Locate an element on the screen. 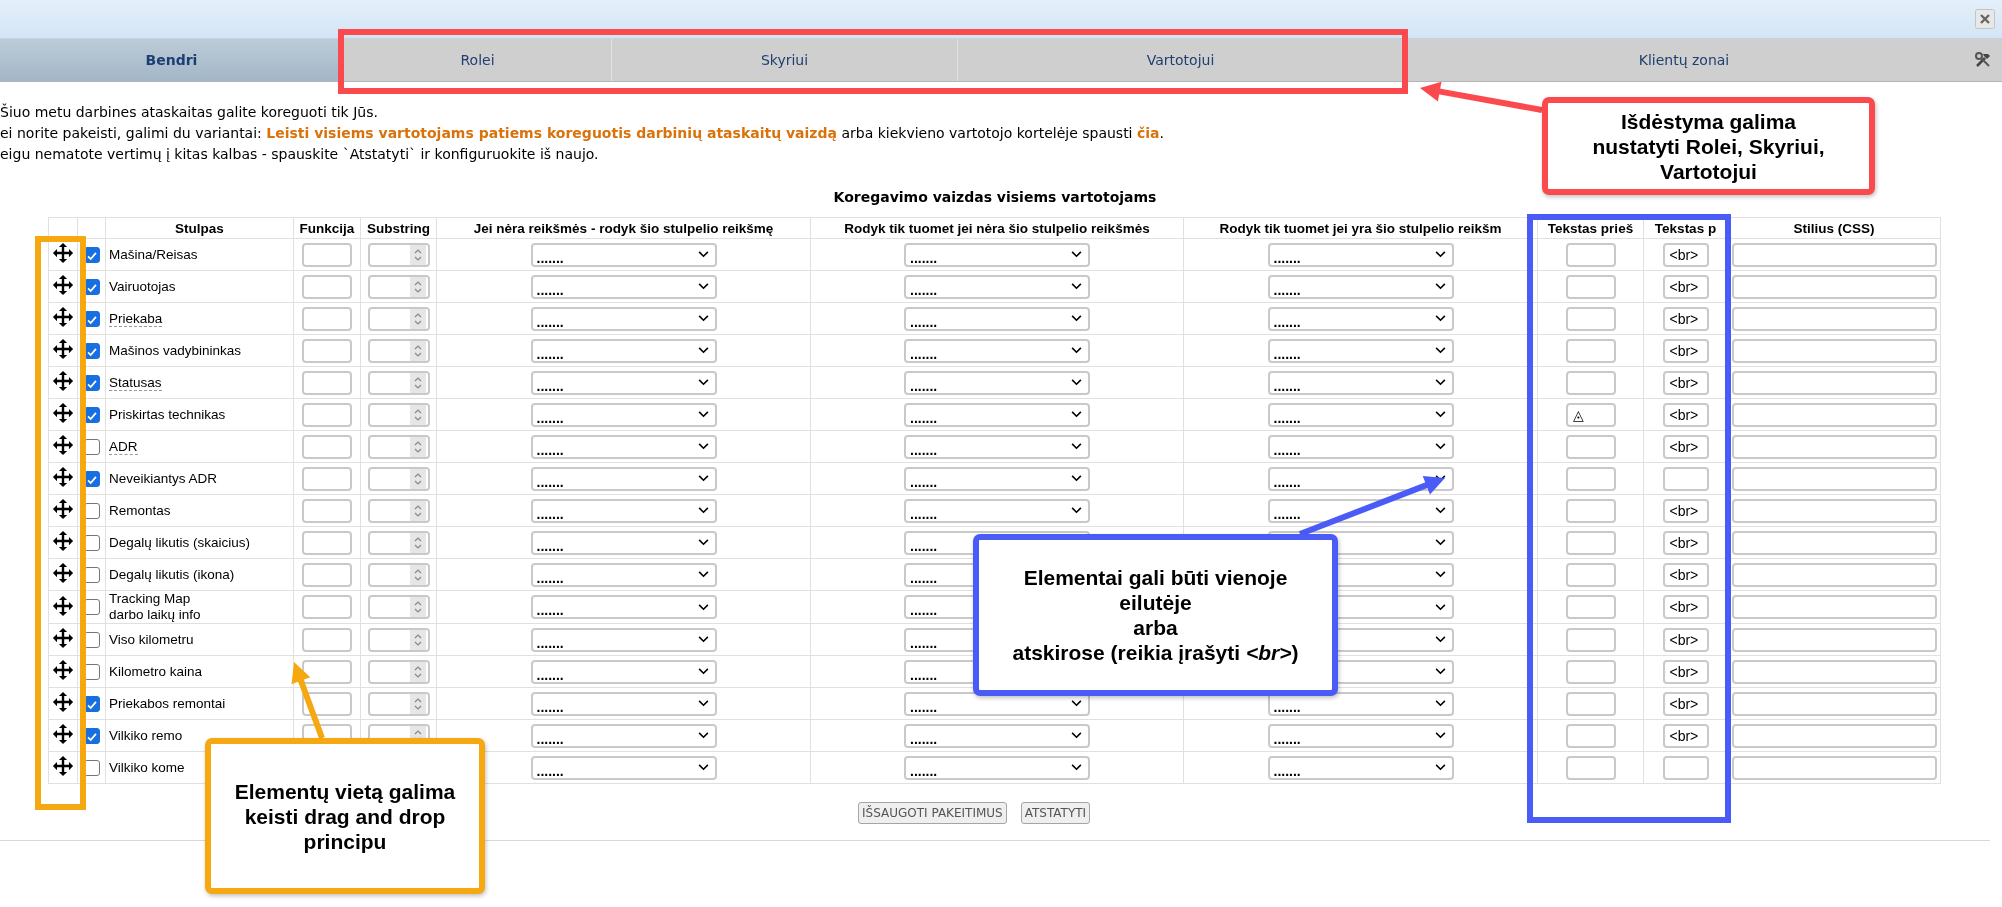  column-name: Neveikiantys ADR is located at coordinates (163, 478).